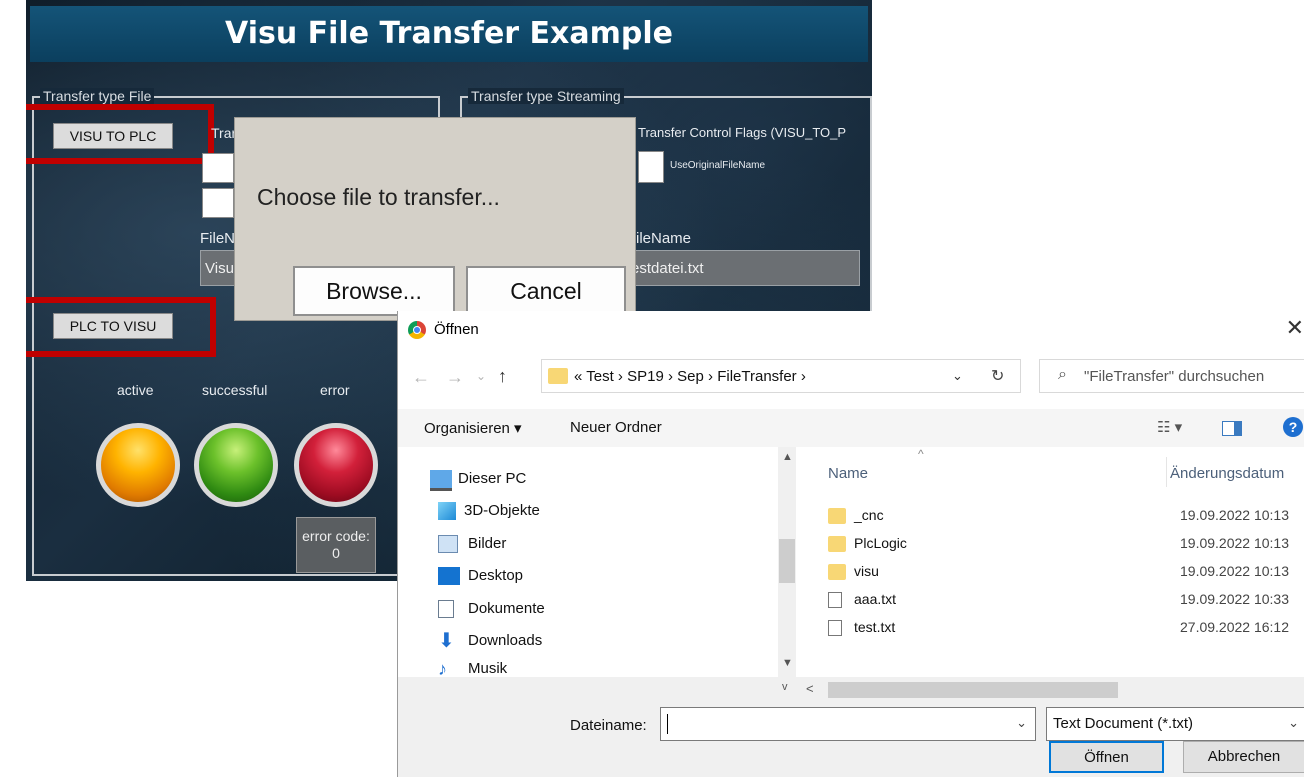  I want to click on scroll-thumb, so click(787, 561).